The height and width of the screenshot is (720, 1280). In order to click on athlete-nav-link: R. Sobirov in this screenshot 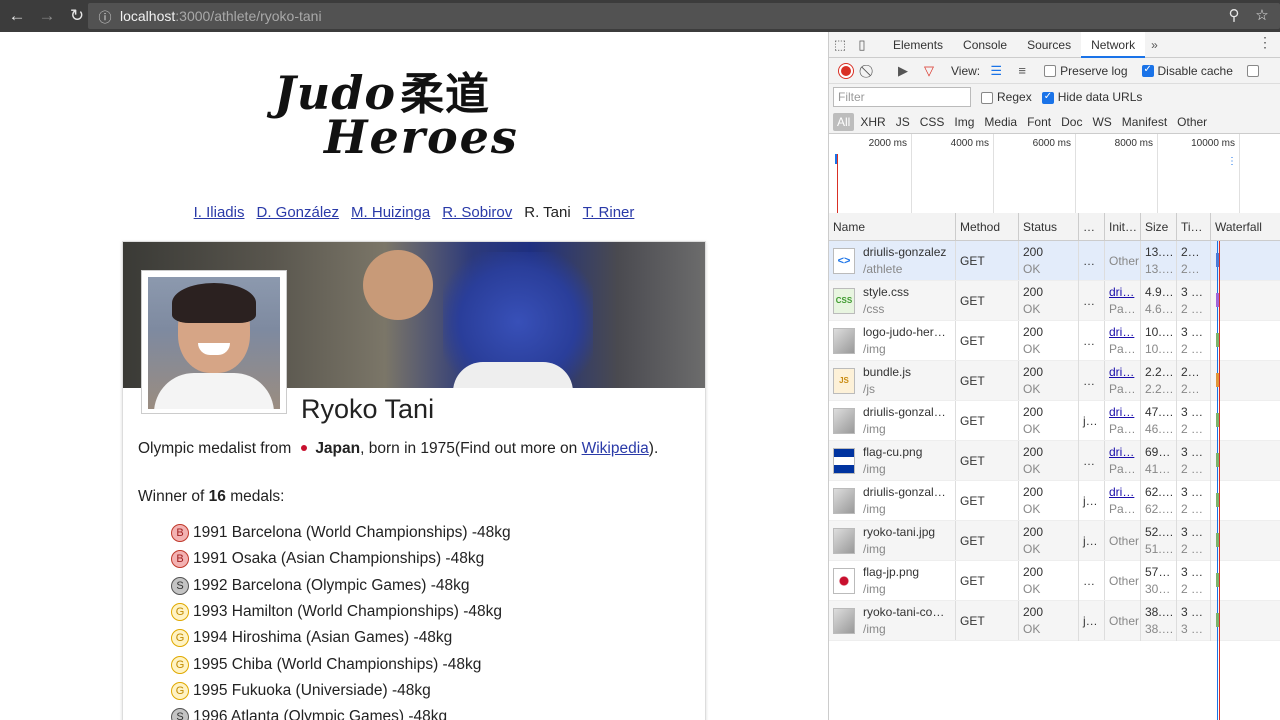, I will do `click(477, 212)`.